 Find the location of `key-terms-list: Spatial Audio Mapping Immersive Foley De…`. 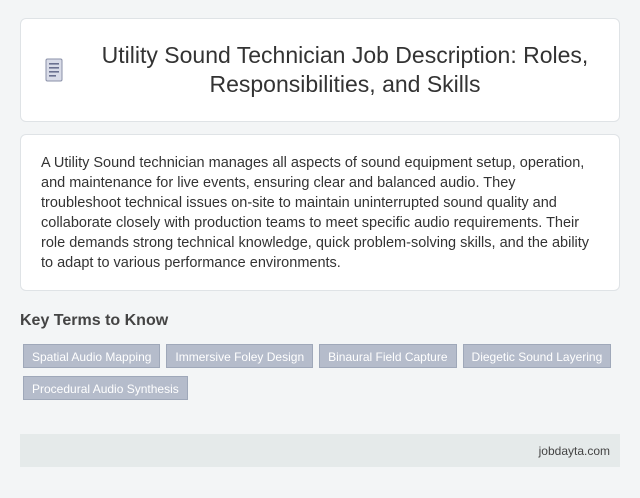

key-terms-list: Spatial Audio Mapping Immersive Foley De… is located at coordinates (318, 372).